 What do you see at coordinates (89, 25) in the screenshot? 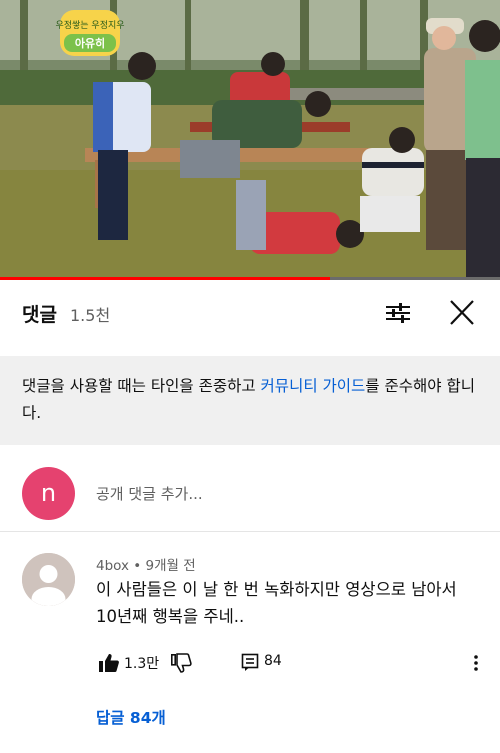
I see `badge-line1: 우정쌓는 우정지우` at bounding box center [89, 25].